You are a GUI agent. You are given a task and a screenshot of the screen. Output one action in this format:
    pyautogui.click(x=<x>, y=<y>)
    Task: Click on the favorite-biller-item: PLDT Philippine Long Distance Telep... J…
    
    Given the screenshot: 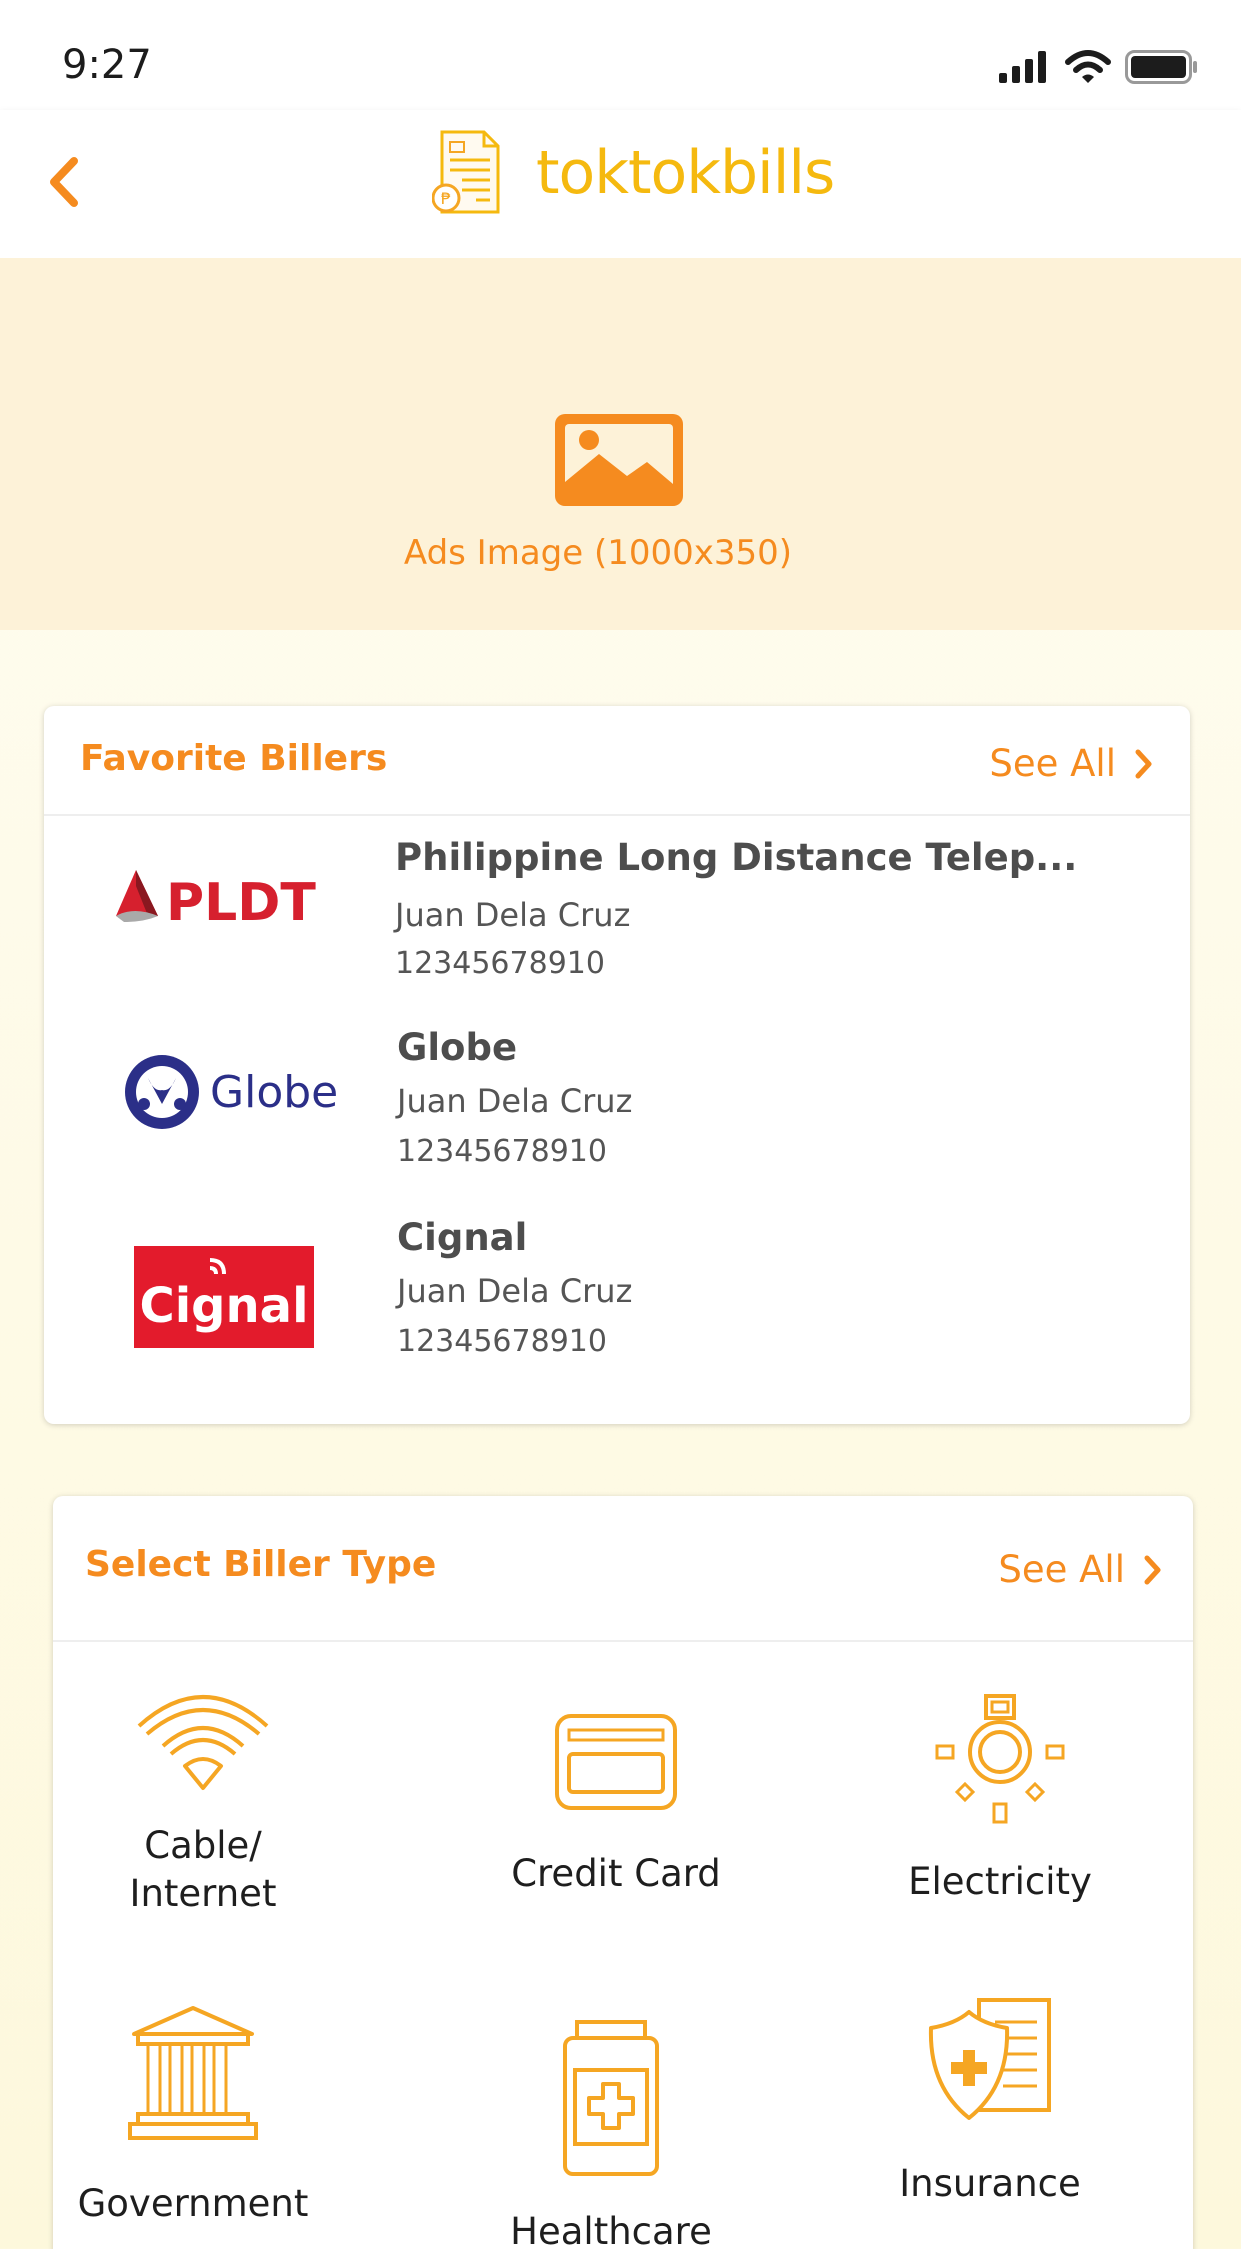 What is the action you would take?
    pyautogui.click(x=617, y=936)
    